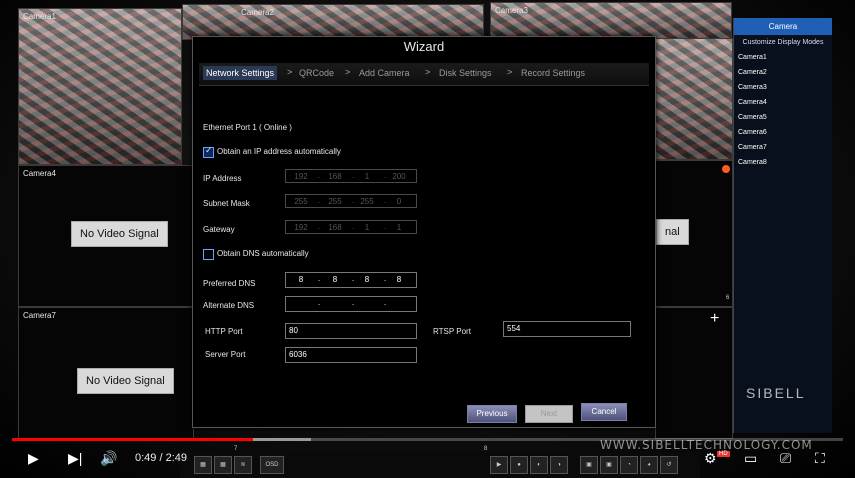  I want to click on next-button: Next, so click(549, 414).